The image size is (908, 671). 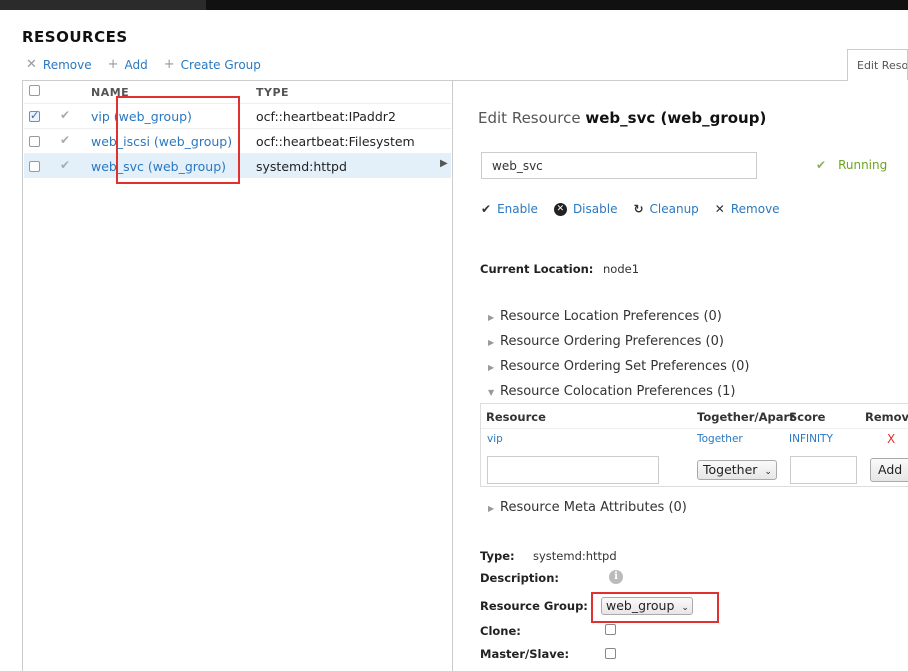 I want to click on tab-edit-resource: Edit Resou, so click(x=877, y=65).